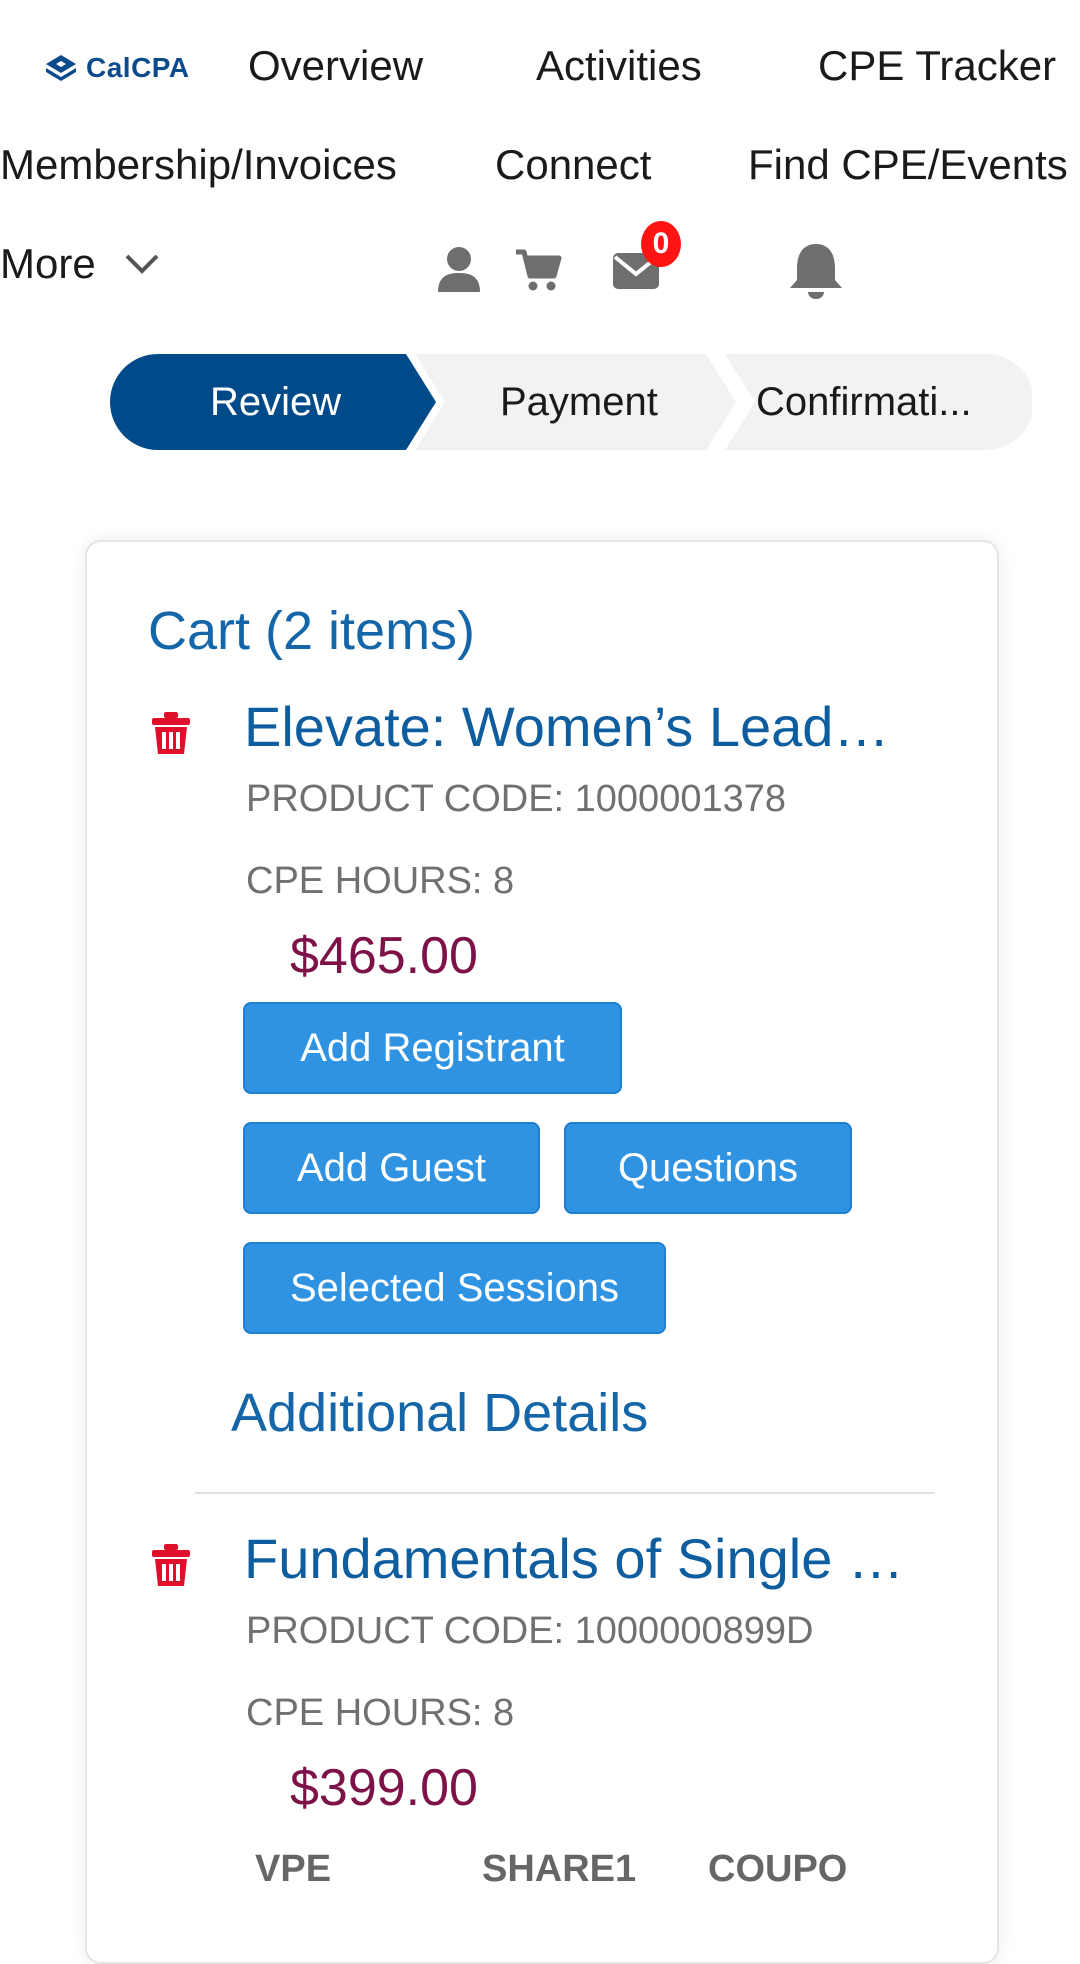  What do you see at coordinates (708, 1168) in the screenshot?
I see `questions-button: Questions` at bounding box center [708, 1168].